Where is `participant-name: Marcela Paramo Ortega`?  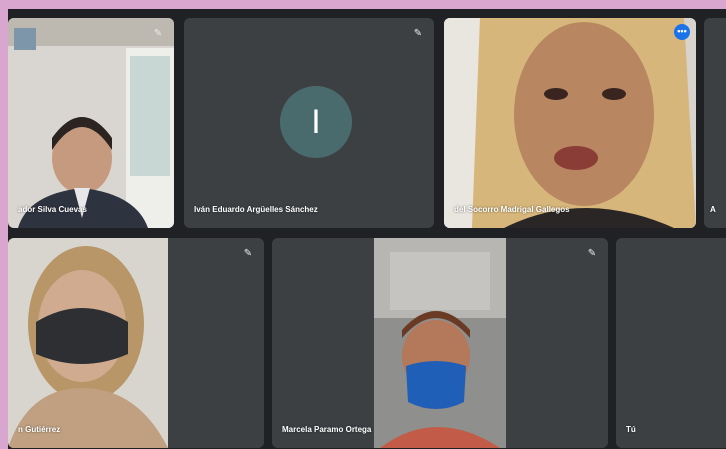
participant-name: Marcela Paramo Ortega is located at coordinates (327, 429).